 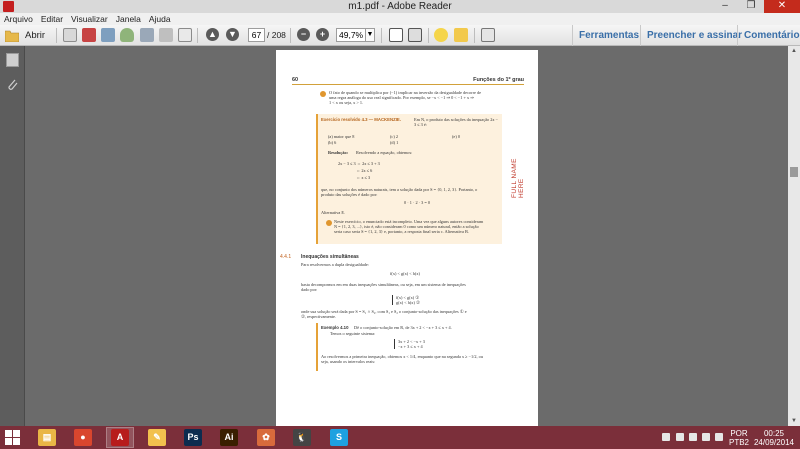 What do you see at coordinates (29, 35) in the screenshot?
I see `open-button: Abrir` at bounding box center [29, 35].